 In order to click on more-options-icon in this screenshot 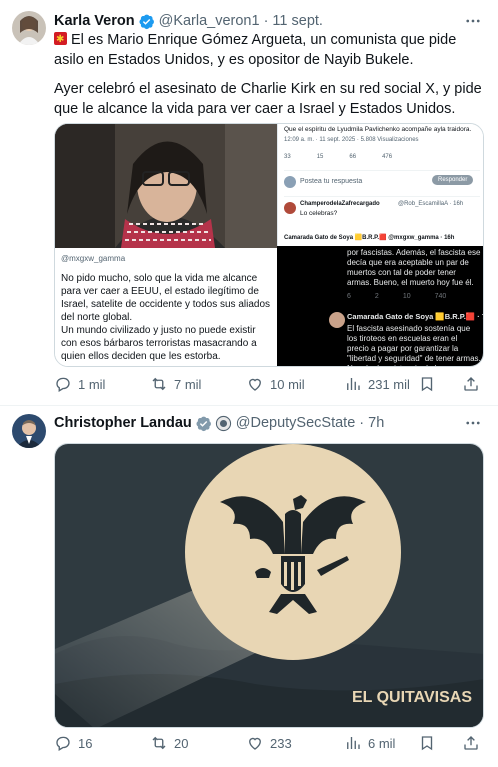, I will do `click(473, 21)`.